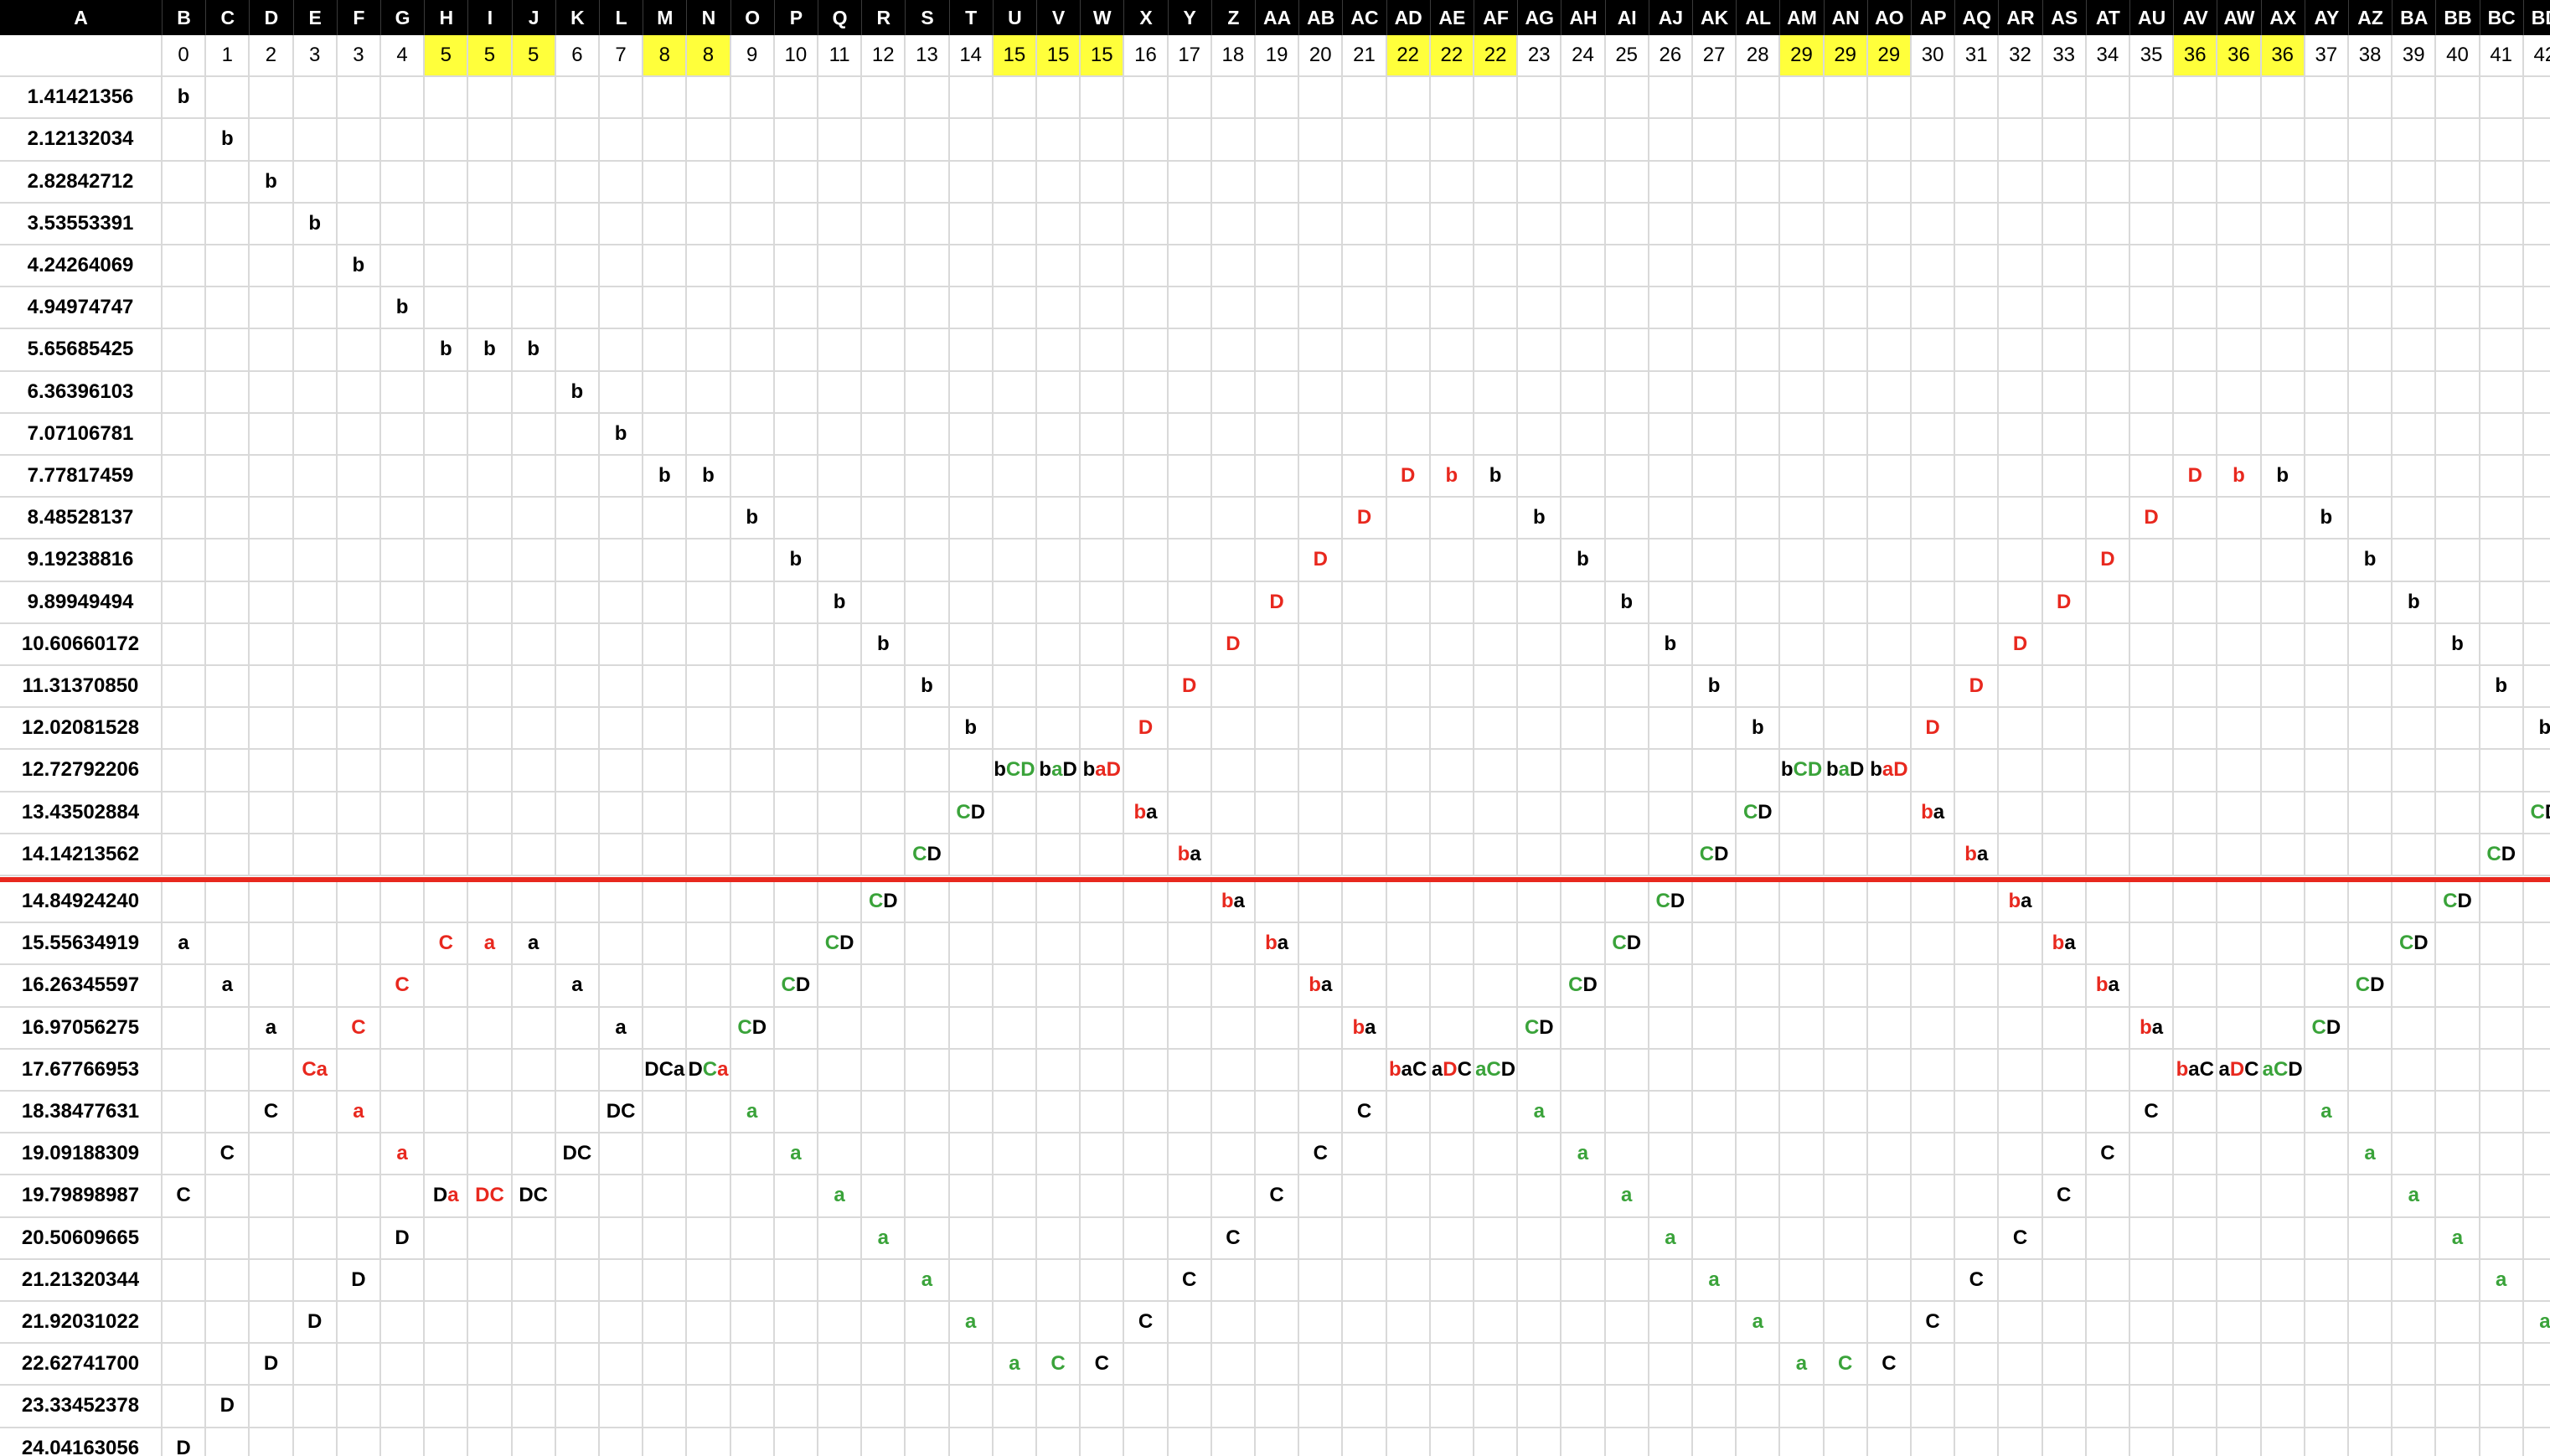 The height and width of the screenshot is (1456, 2550). What do you see at coordinates (81, 1407) in the screenshot?
I see `row-label-cell: 23.33452378` at bounding box center [81, 1407].